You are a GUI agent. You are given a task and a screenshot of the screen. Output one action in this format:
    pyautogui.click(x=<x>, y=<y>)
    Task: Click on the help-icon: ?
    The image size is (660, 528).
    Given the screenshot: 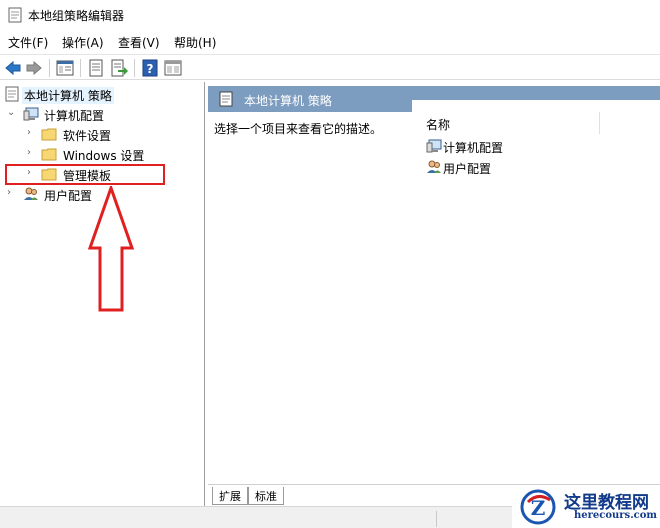 What is the action you would take?
    pyautogui.click(x=150, y=68)
    